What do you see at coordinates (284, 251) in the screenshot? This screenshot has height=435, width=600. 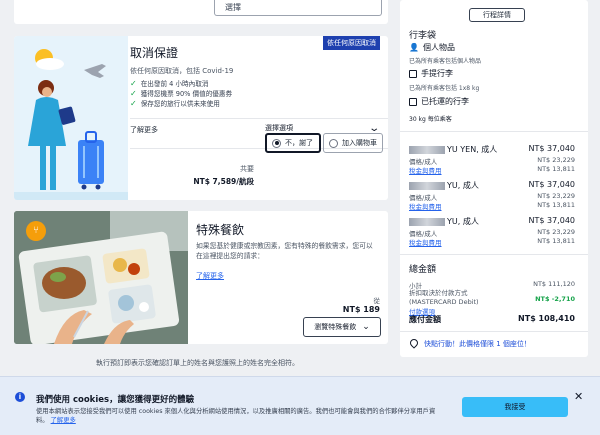 I see `meal-description: 如果您基於健康或宗教因素，您有特殊的餐飲需求，您可以在這裡提出您的請求：` at bounding box center [284, 251].